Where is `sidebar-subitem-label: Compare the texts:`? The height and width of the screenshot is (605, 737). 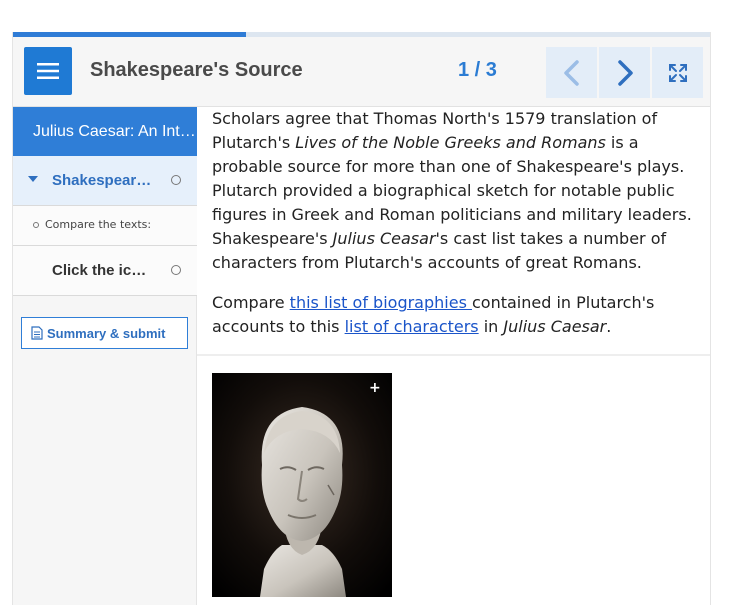 sidebar-subitem-label: Compare the texts: is located at coordinates (98, 224).